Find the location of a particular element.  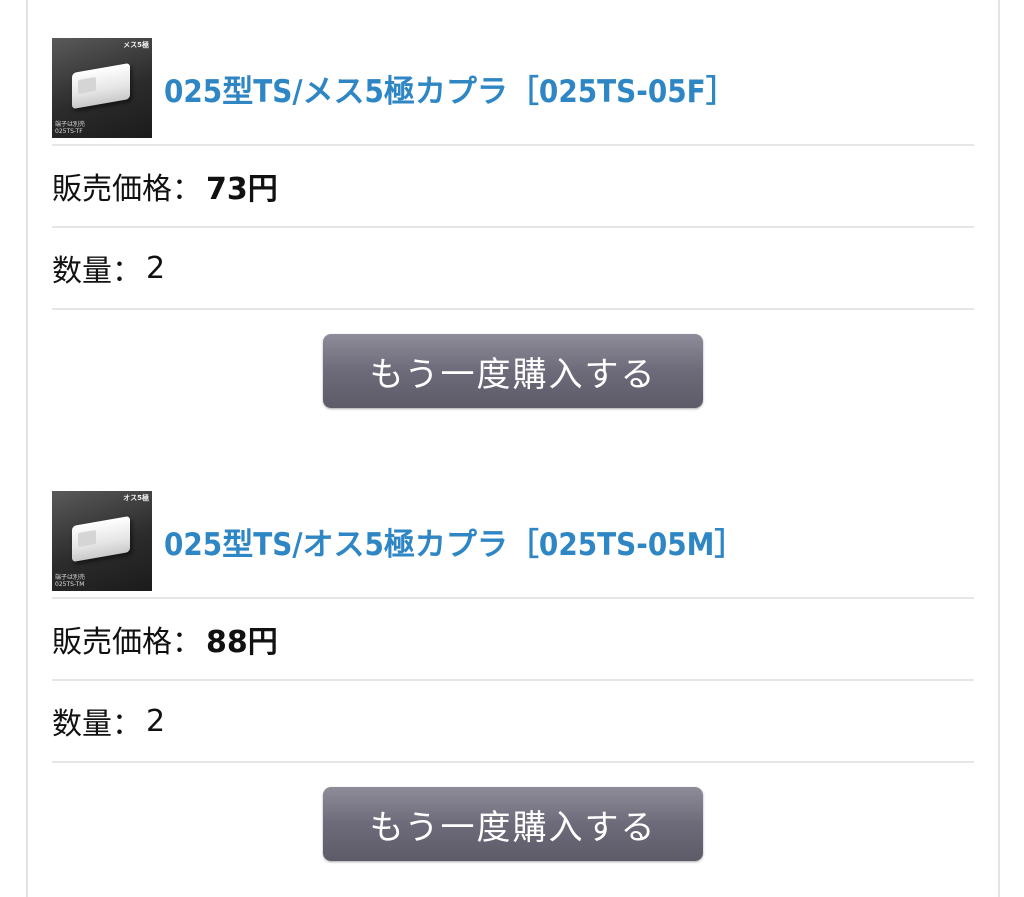

product-thumbnail: メス5極 端子は別売 025TS-TF is located at coordinates (102, 88).